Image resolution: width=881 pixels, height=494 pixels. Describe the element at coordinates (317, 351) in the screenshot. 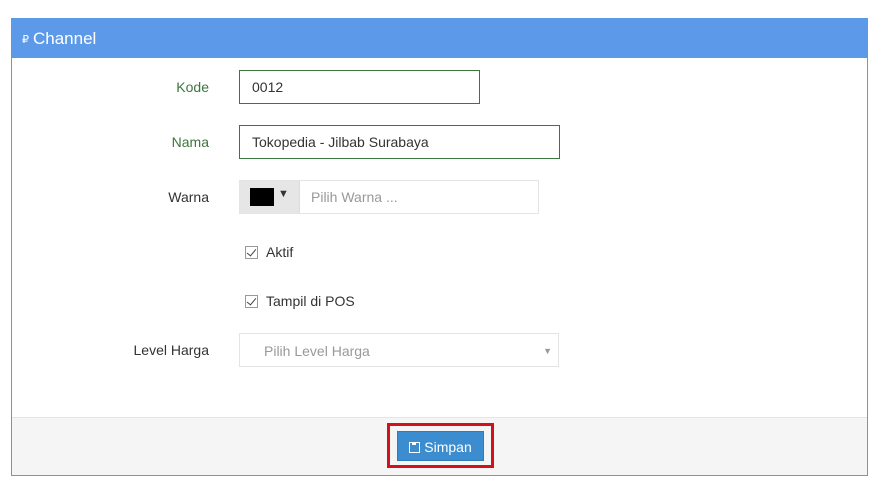

I see `level-harga-placeholder: Pilih Level Harga` at that location.